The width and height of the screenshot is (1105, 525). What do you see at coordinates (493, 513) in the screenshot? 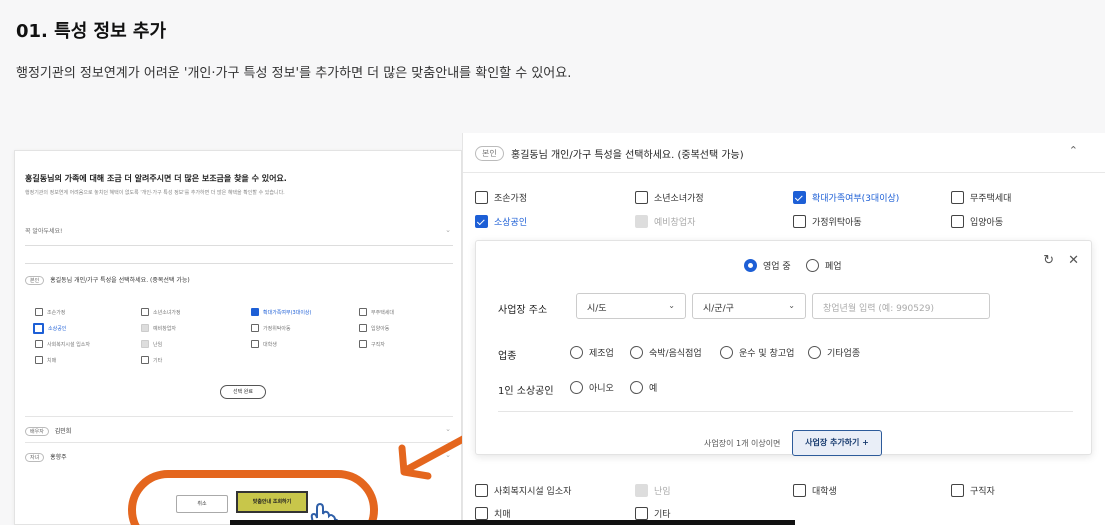
I see `option-item: 치매` at bounding box center [493, 513].